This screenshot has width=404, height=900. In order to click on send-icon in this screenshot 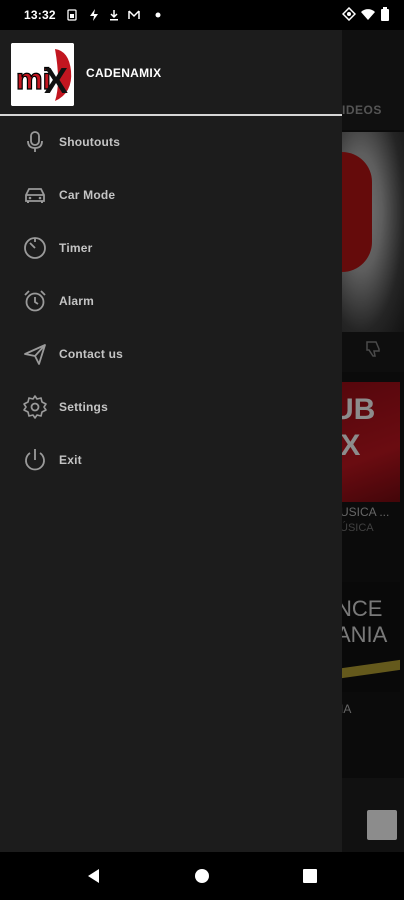, I will do `click(35, 354)`.